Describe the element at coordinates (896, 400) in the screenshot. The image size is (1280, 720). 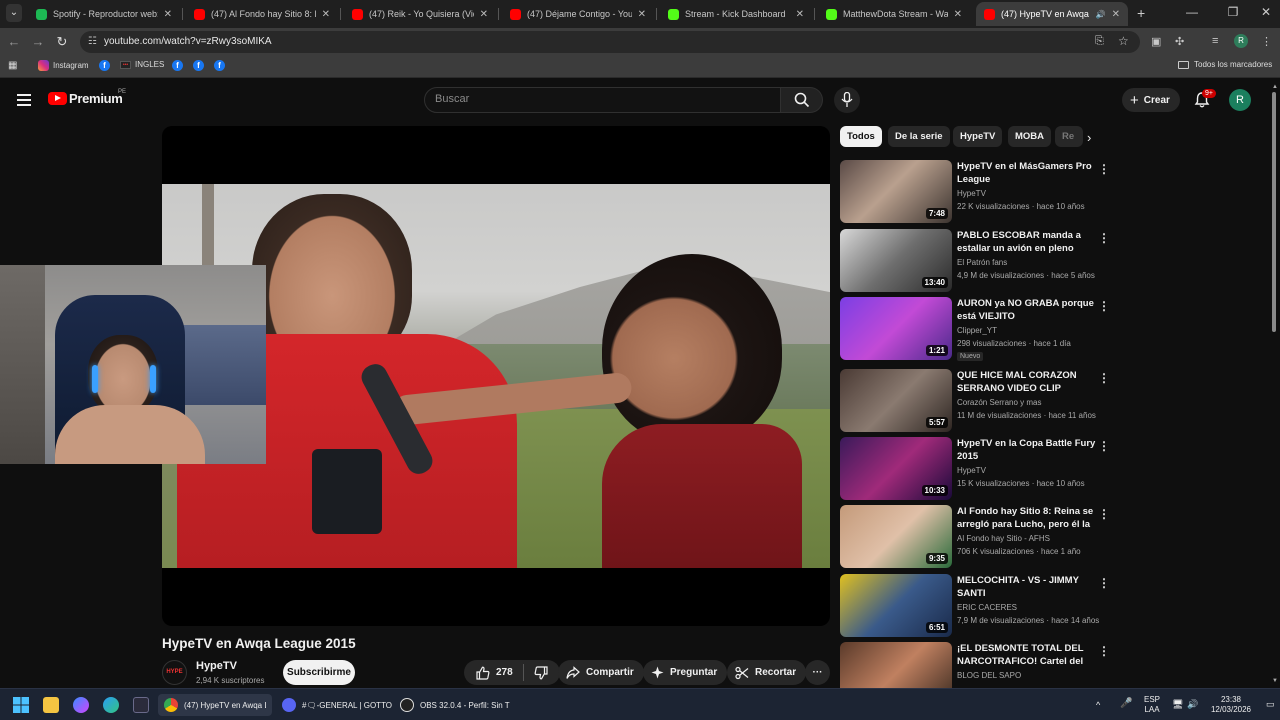
I see `video-thumbnail: 5:57` at that location.